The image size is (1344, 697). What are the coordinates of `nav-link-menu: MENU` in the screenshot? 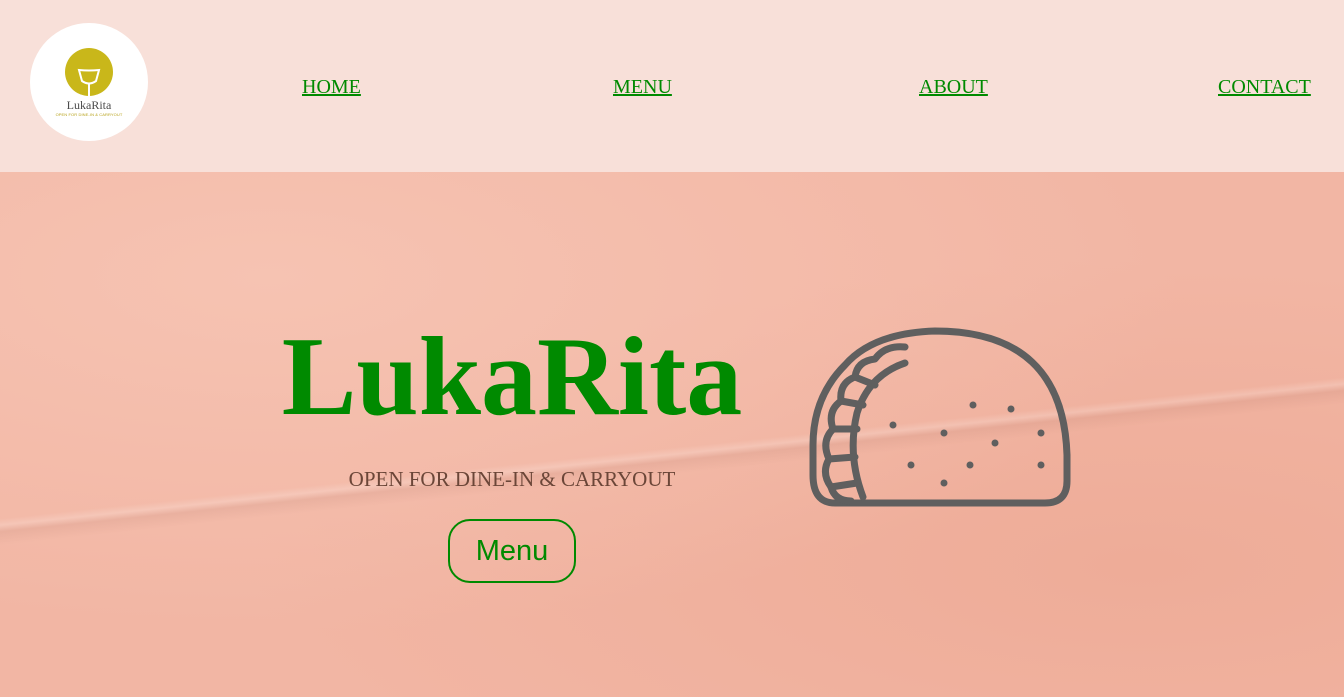 It's located at (642, 87).